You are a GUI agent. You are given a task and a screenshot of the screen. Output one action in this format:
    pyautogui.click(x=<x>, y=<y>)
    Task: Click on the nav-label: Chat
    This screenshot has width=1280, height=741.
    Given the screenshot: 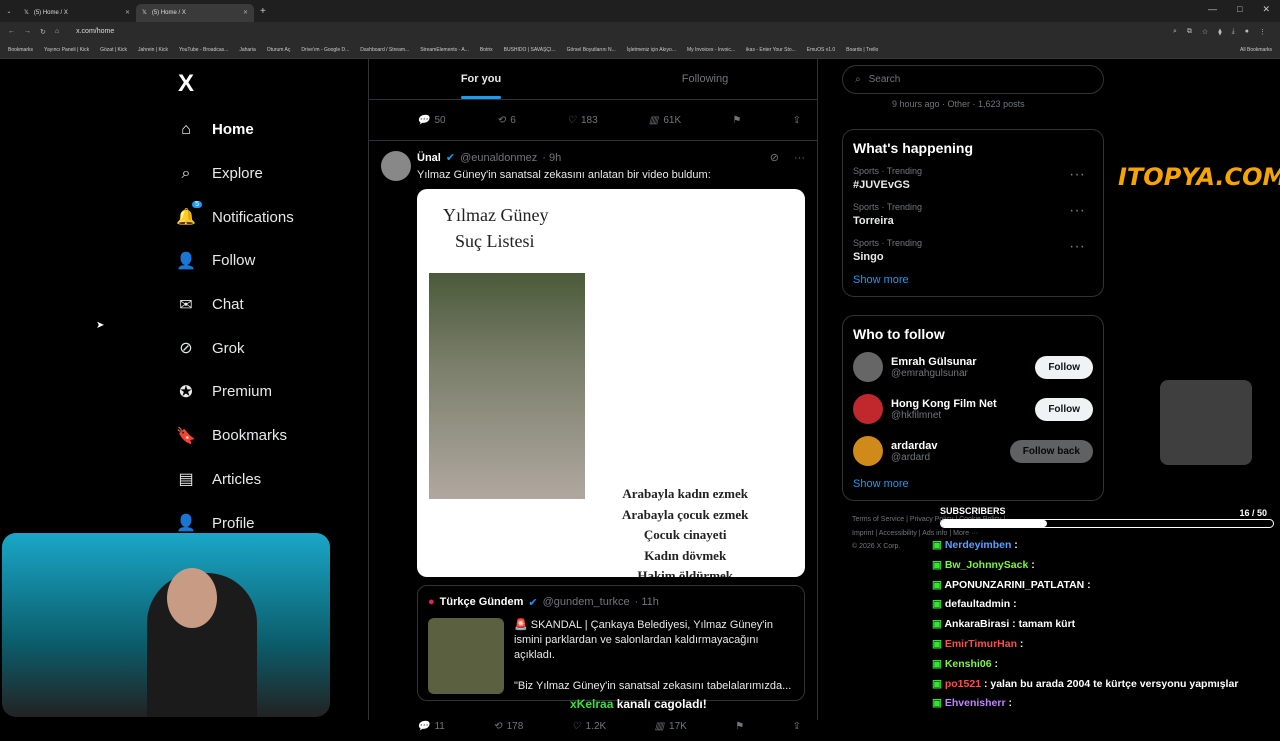 What is the action you would take?
    pyautogui.click(x=228, y=305)
    